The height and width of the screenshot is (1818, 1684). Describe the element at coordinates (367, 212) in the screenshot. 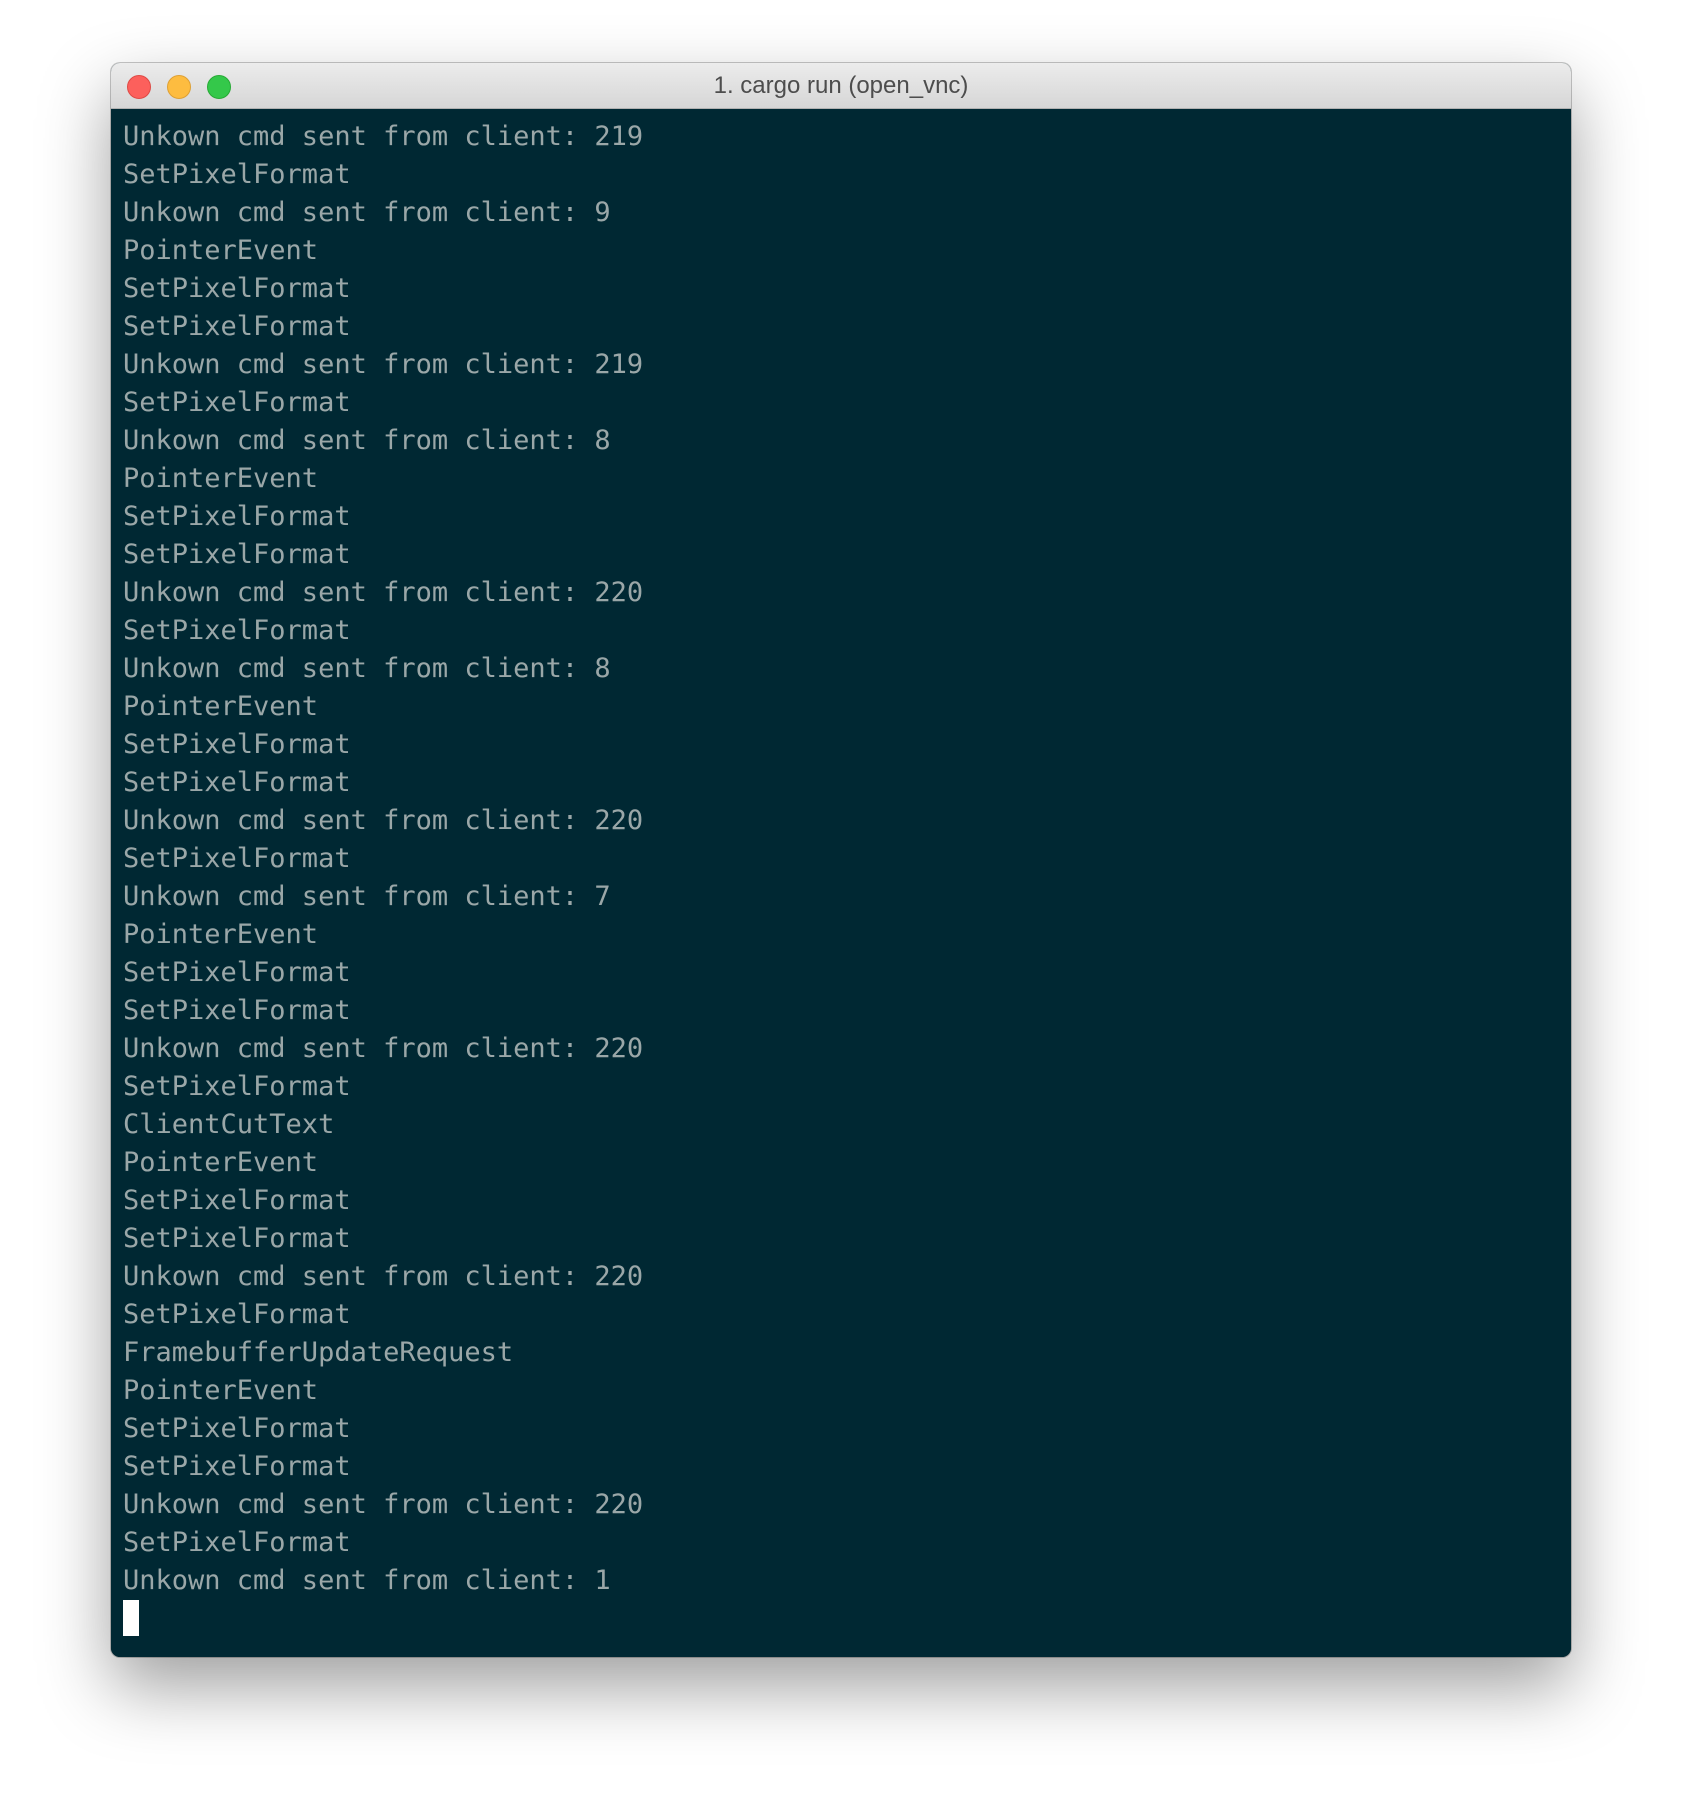

I see `terminal-line: Unkown cmd sent from client: 9` at that location.